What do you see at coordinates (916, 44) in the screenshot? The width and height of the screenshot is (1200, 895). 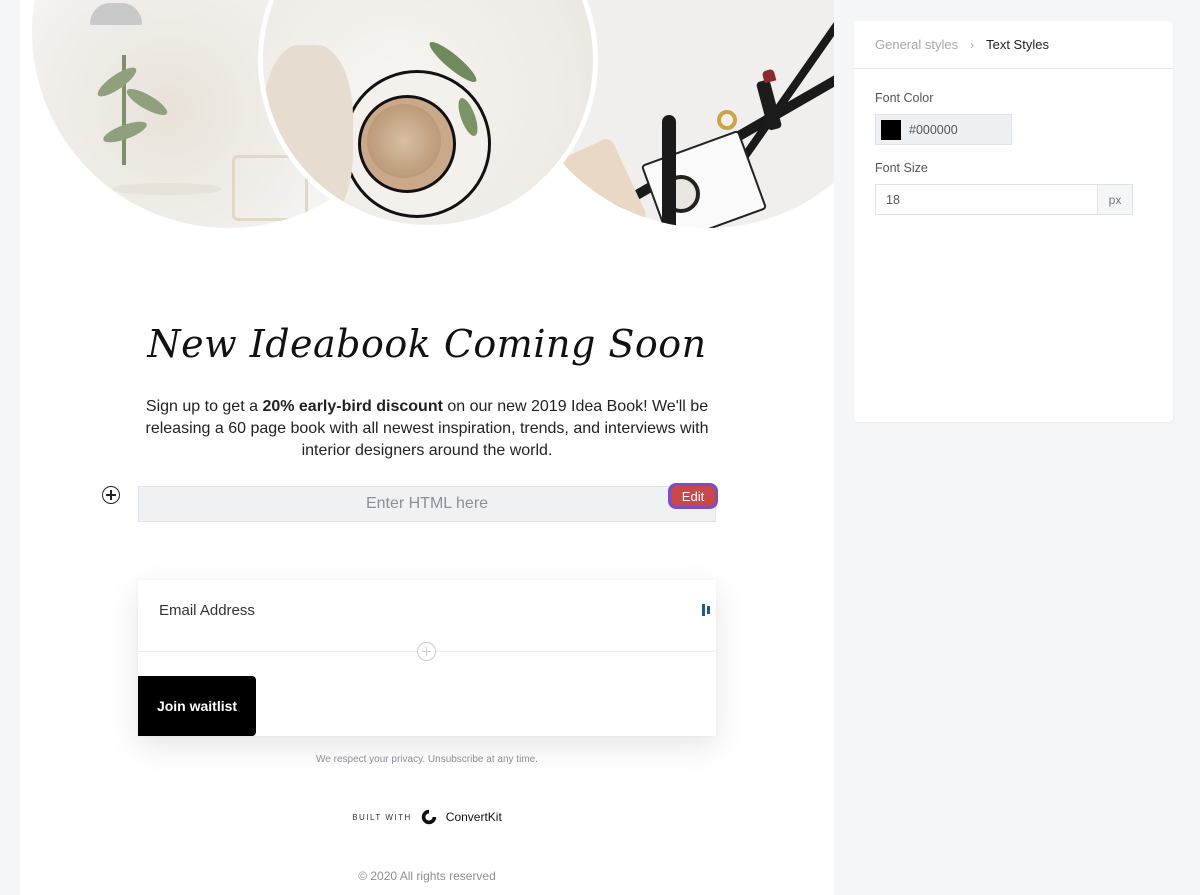 I see `breadcrumb-general-styles: General styles` at bounding box center [916, 44].